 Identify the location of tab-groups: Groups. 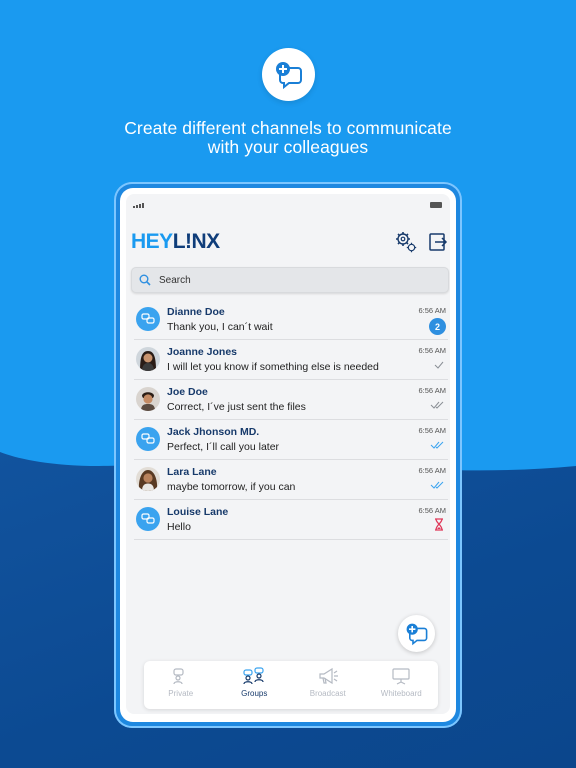
(255, 685).